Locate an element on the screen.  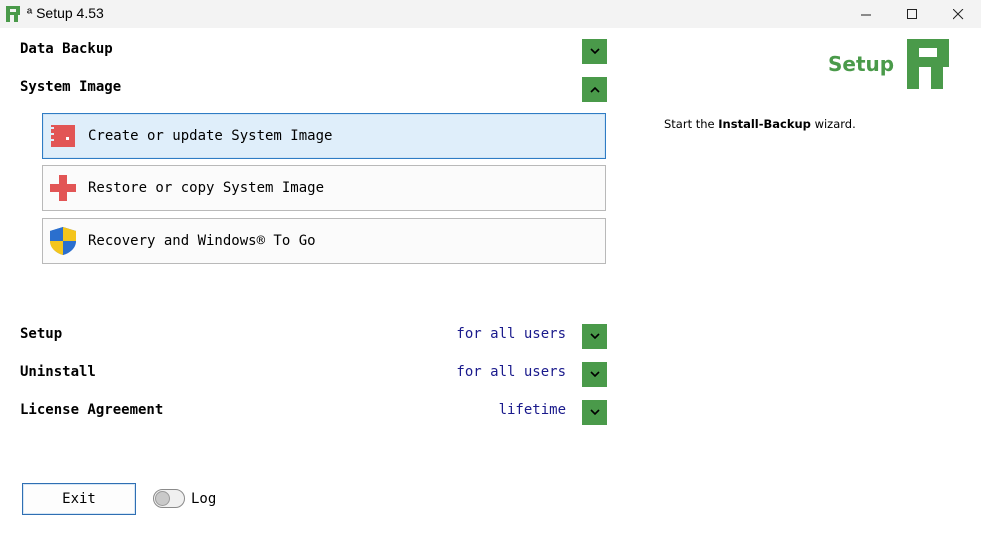
license-dropdown-button is located at coordinates (594, 412).